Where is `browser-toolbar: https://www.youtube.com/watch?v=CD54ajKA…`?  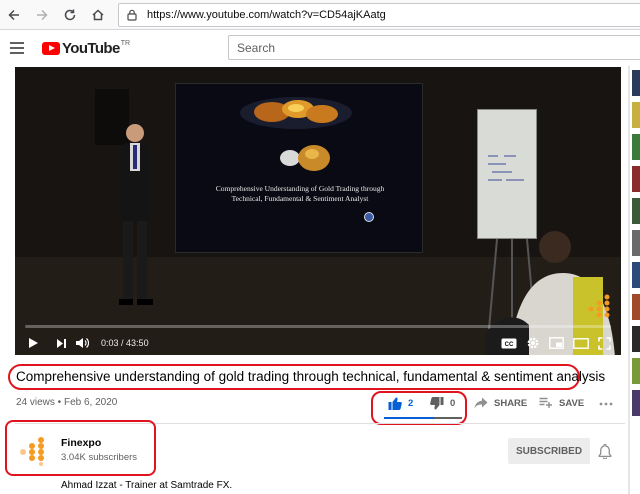
browser-toolbar: https://www.youtube.com/watch?v=CD54ajKA… is located at coordinates (320, 15).